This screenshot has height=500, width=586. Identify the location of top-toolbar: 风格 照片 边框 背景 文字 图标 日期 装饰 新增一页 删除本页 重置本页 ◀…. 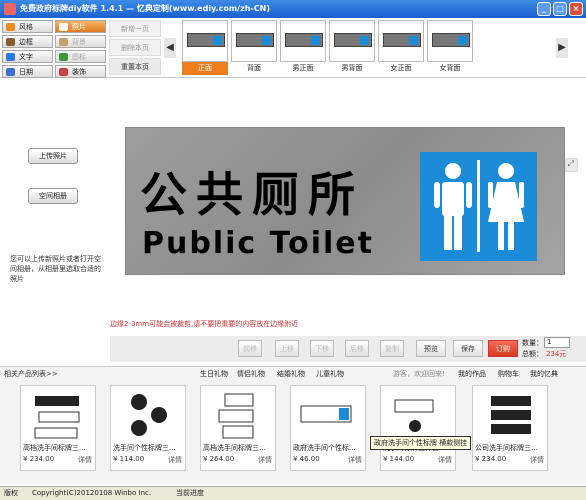
(293, 48).